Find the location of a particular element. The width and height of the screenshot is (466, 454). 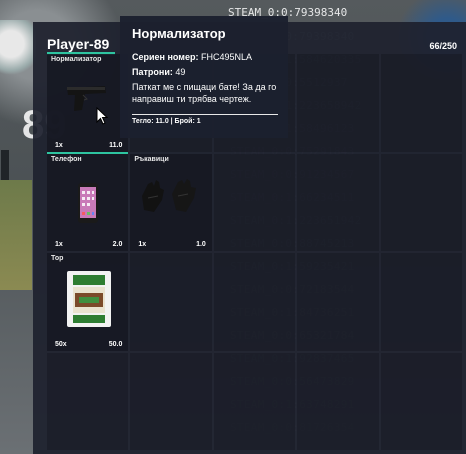

tooltip-ammo: Патрони: 49 is located at coordinates (158, 72).